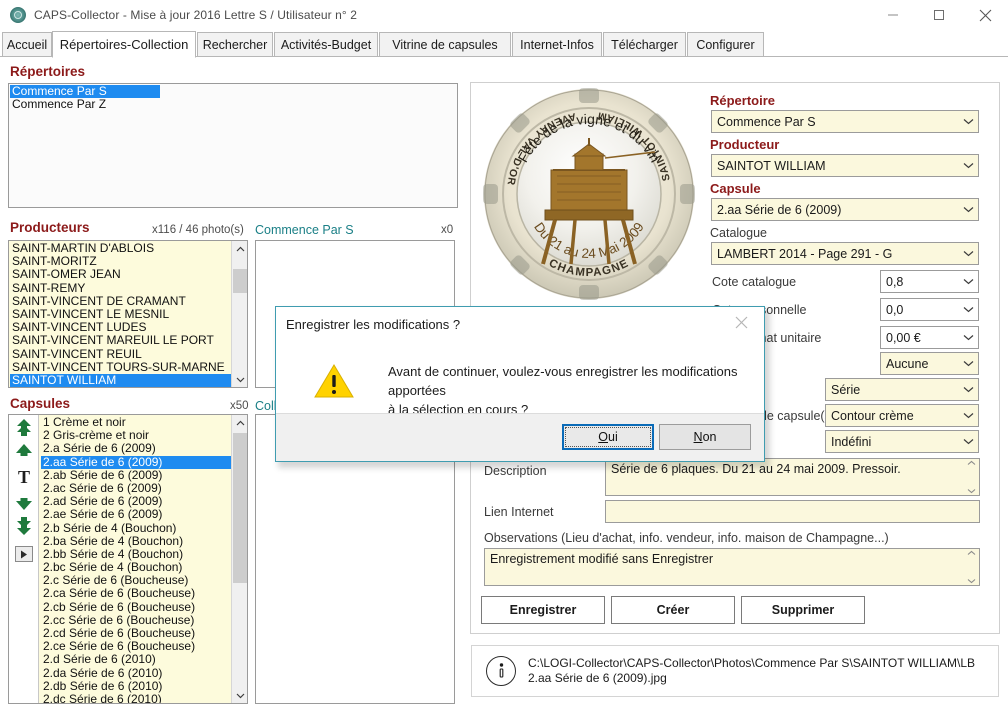 This screenshot has width=1008, height=712. Describe the element at coordinates (845, 253) in the screenshot. I see `catalogue-select: LAMBERT 2014 - Page 291 - G` at that location.